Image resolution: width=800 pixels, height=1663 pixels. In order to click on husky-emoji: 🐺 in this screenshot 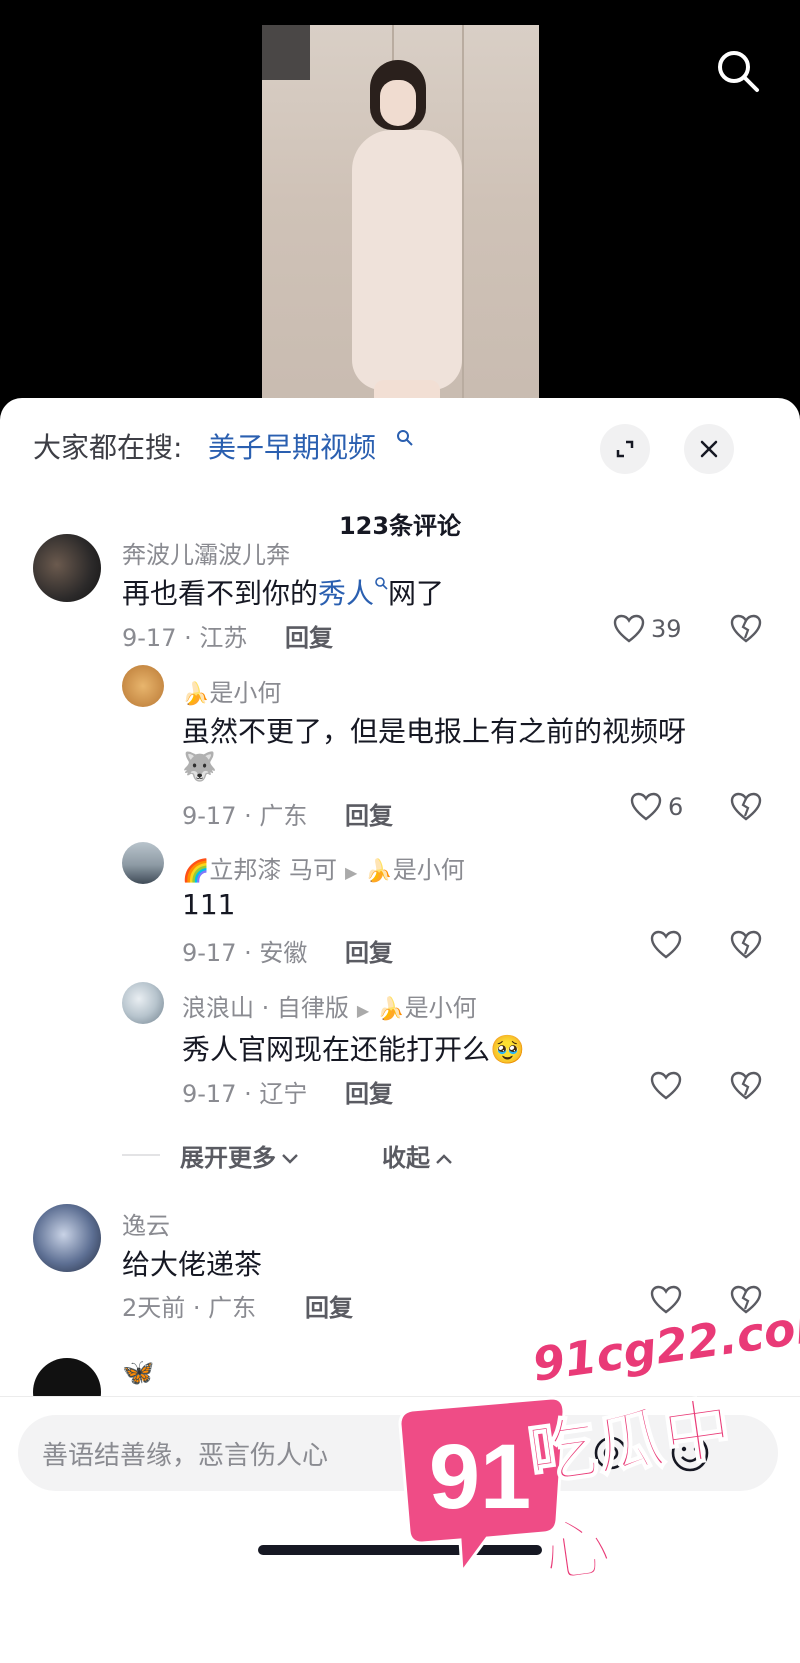, I will do `click(199, 766)`.